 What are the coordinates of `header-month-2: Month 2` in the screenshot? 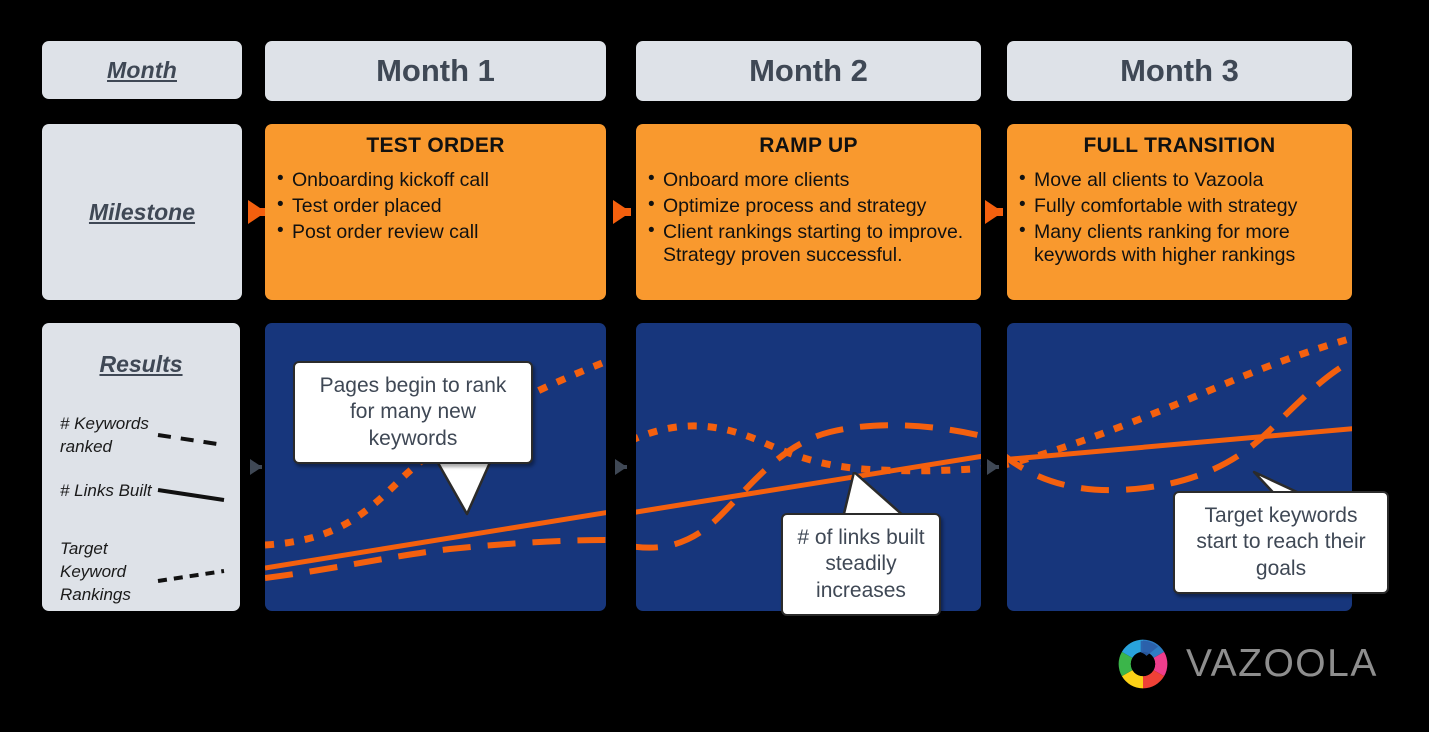 It's located at (808, 71).